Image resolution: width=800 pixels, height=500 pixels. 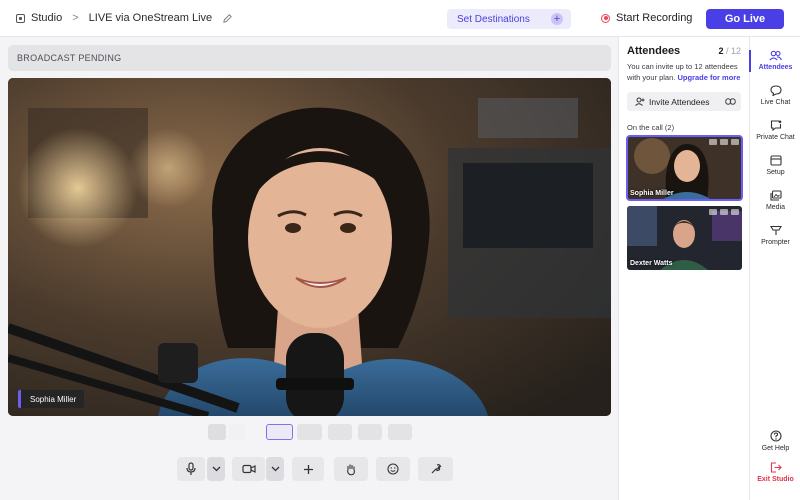 I want to click on invite-attendees-button: Invite Attendees, so click(x=680, y=101).